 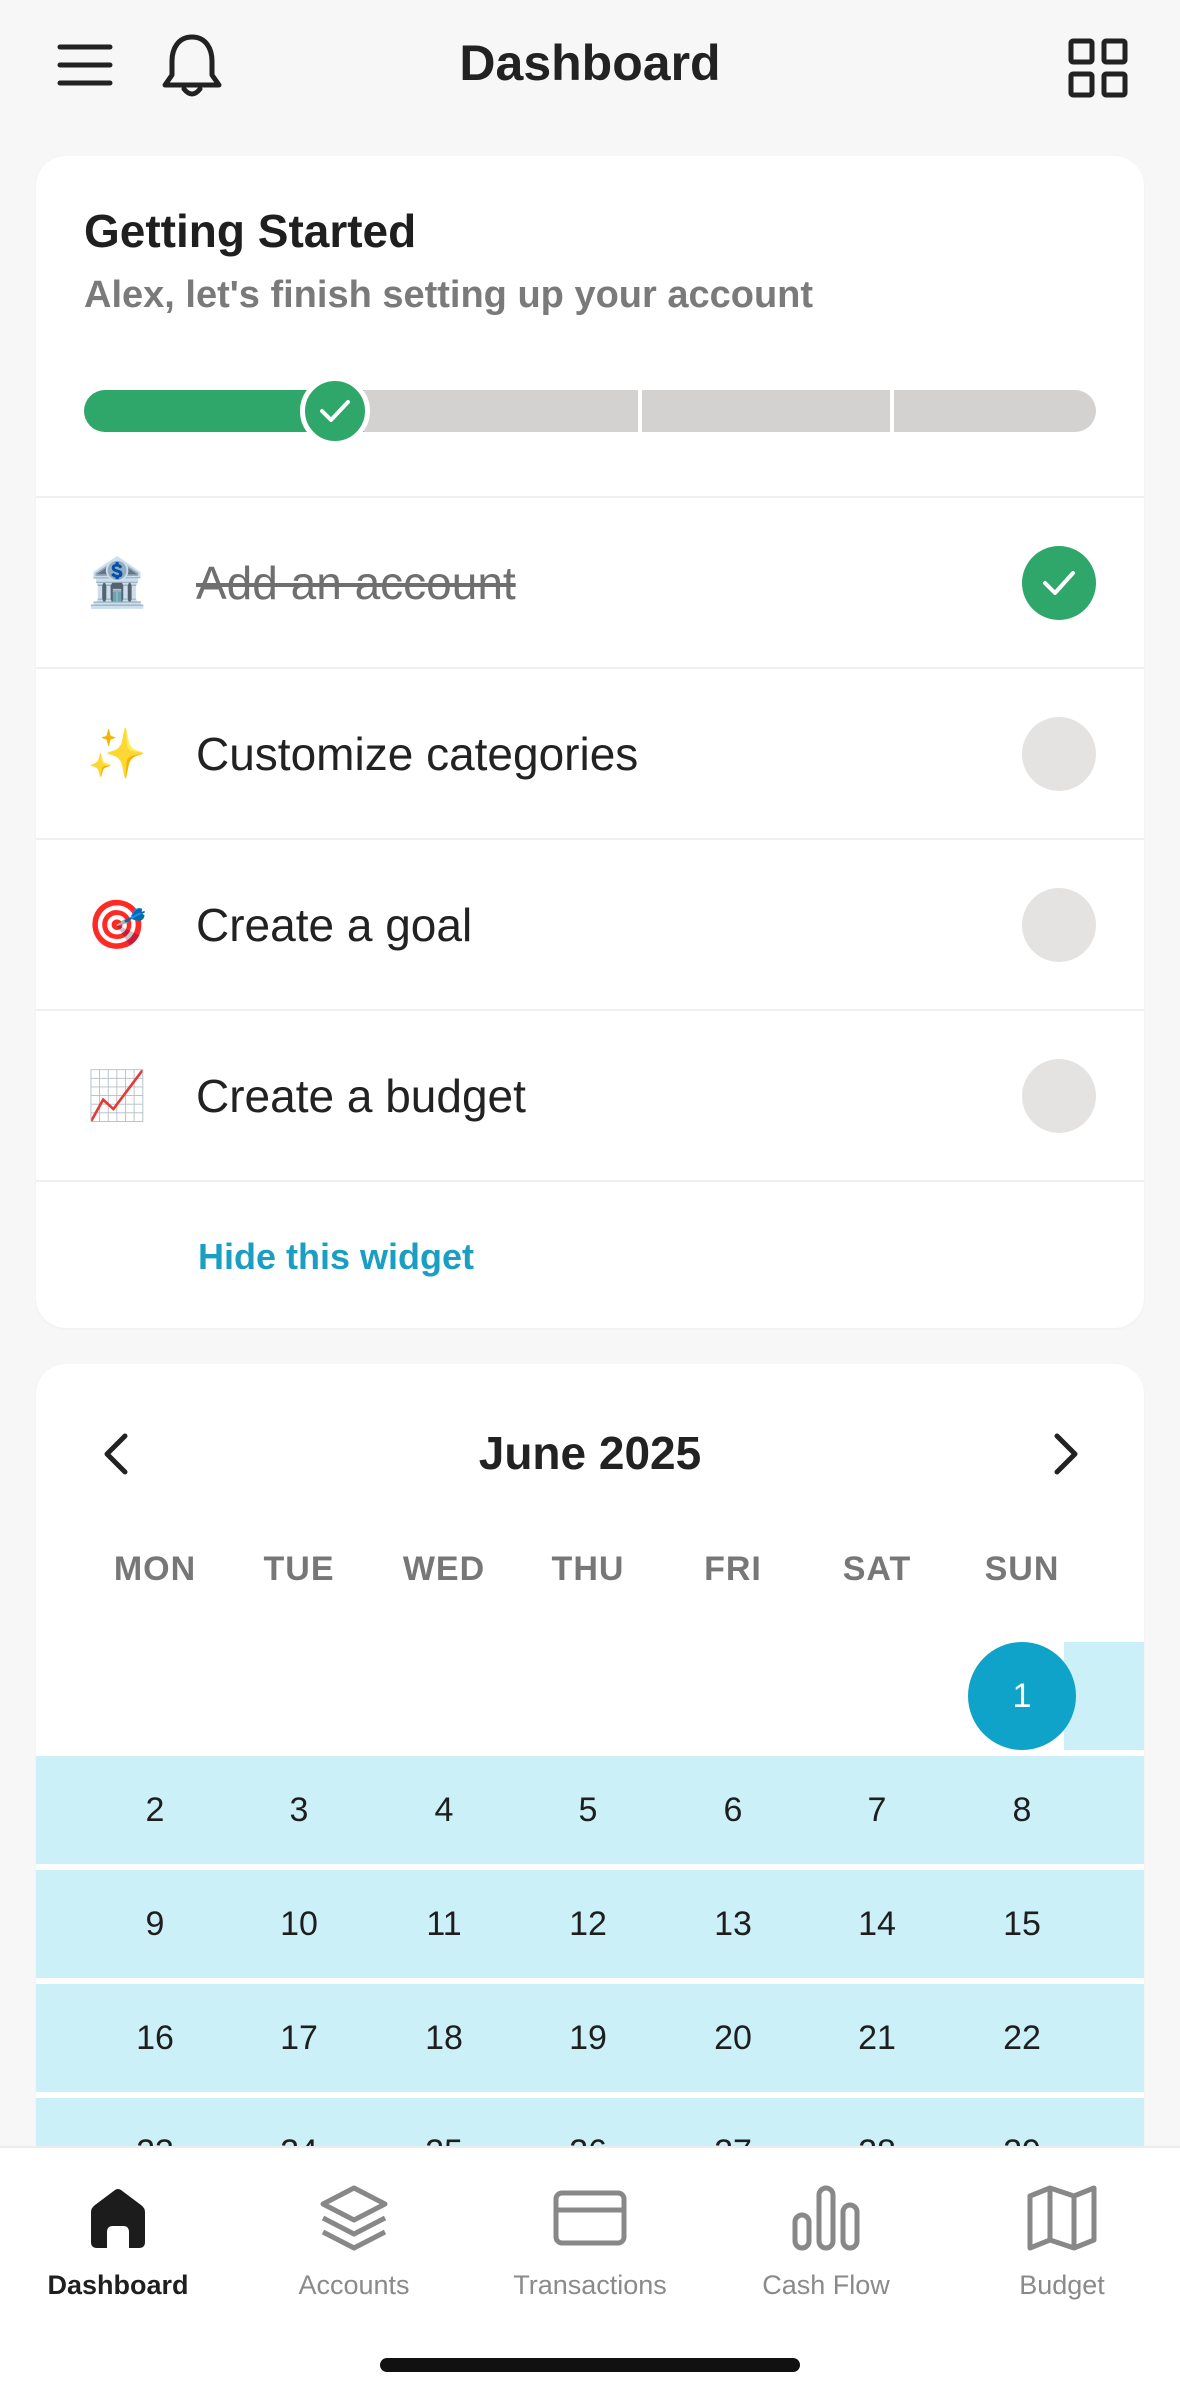 I want to click on calendar-day: 14, so click(x=877, y=1924).